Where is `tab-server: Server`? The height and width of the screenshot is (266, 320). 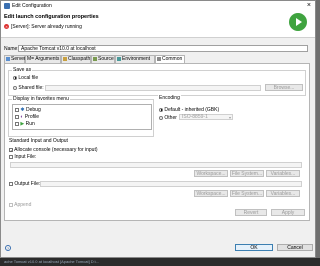 tab-server: Server is located at coordinates (15, 59).